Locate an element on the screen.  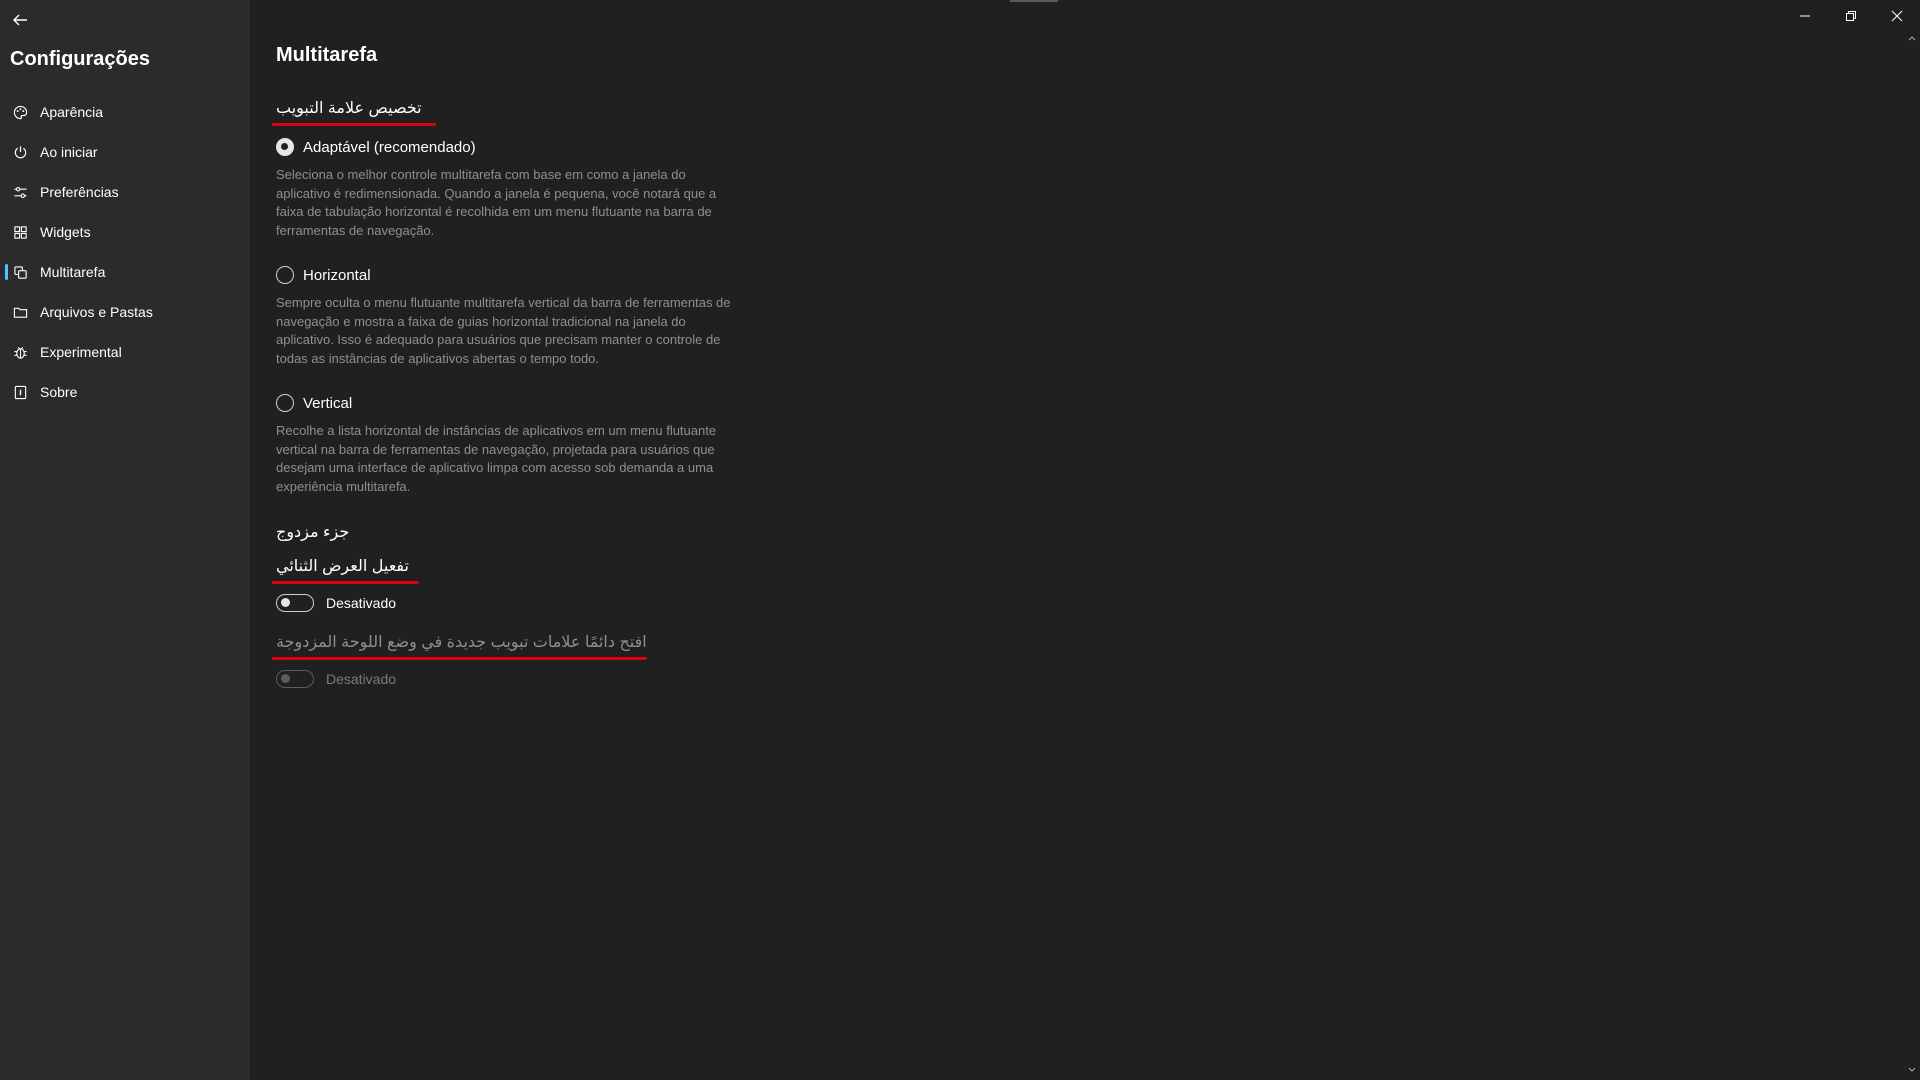
tab-customization-header: تخصيص علامة التبويب is located at coordinates (349, 110).